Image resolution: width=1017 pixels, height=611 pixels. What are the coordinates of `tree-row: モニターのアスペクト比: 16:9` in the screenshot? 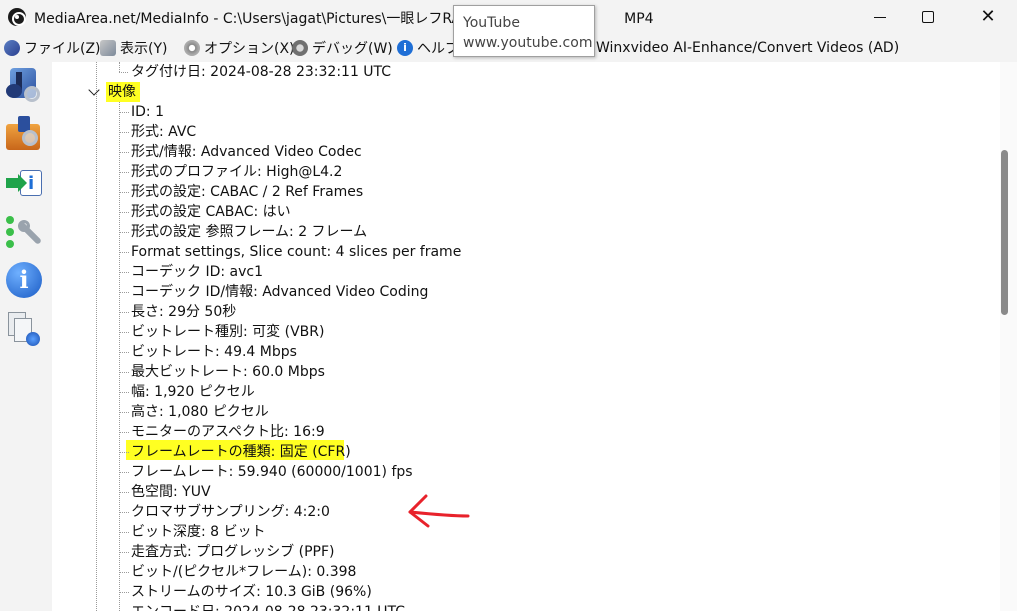 It's located at (228, 432).